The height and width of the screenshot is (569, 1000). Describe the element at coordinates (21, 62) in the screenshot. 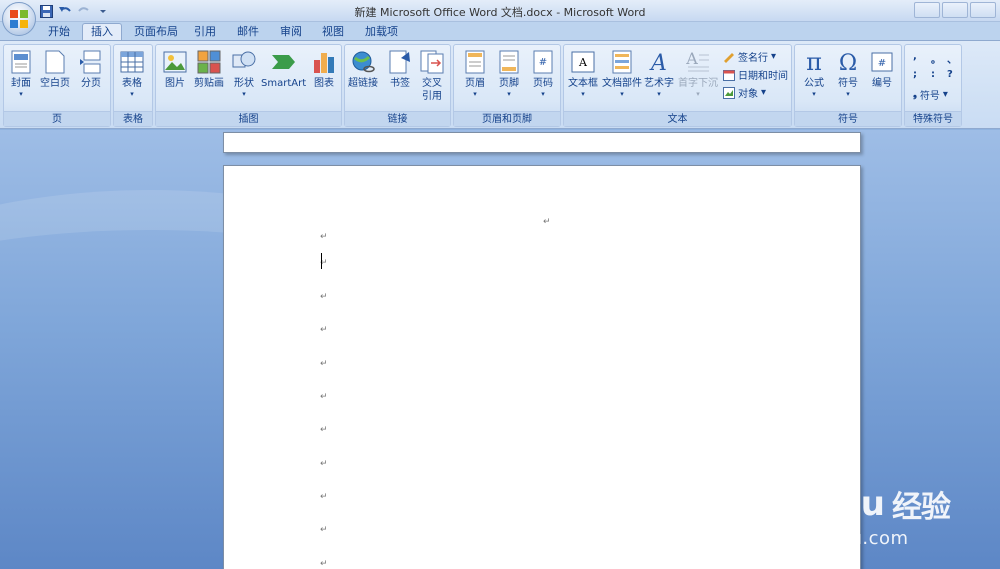

I see `cover-page-icon` at that location.